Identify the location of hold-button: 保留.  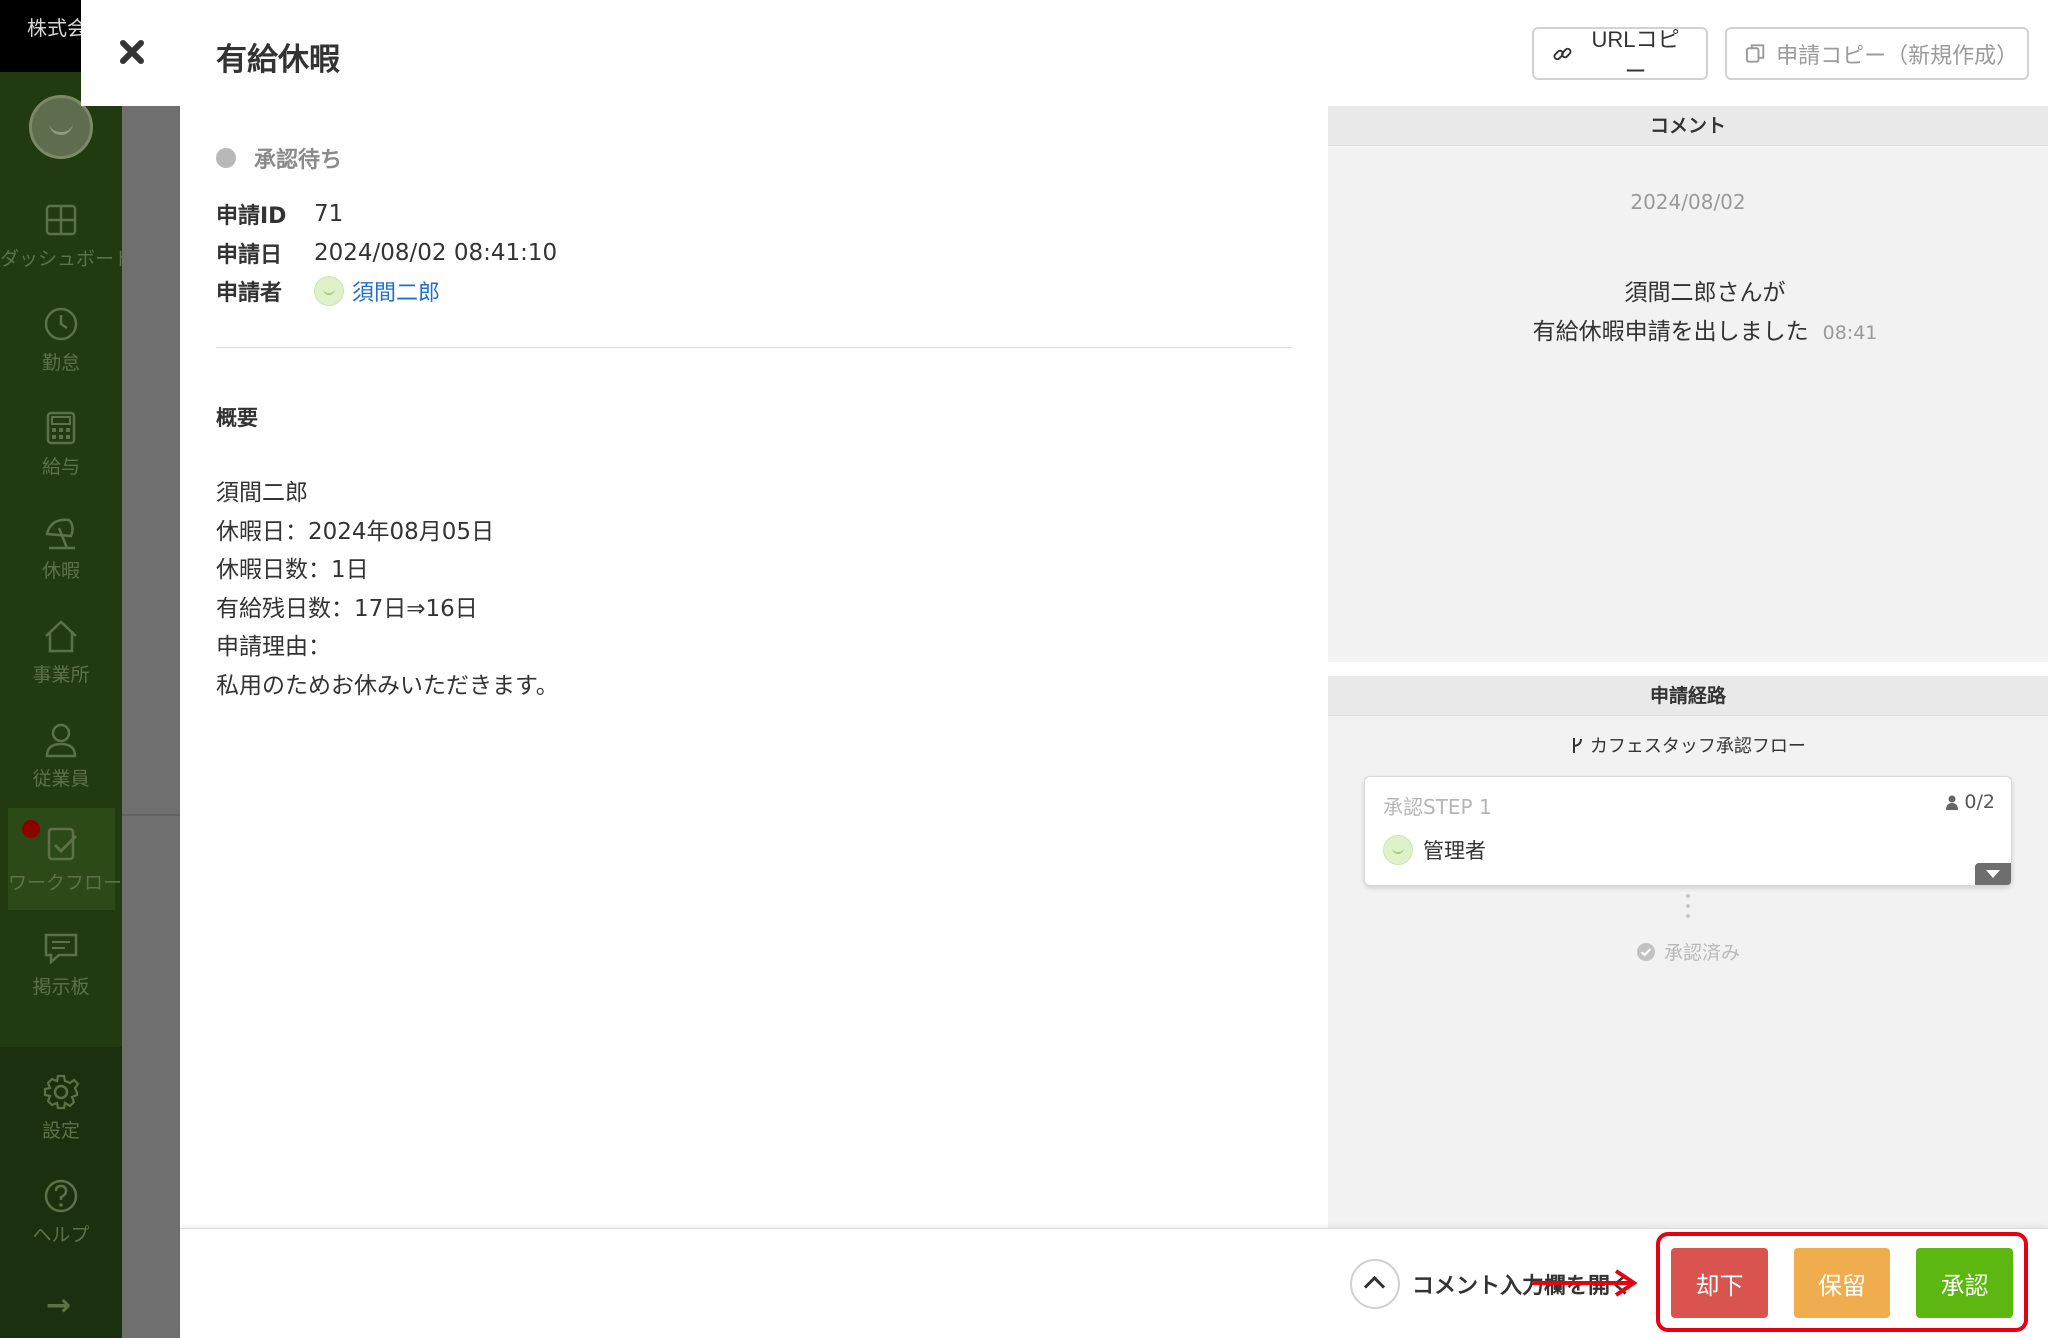
(1842, 1283).